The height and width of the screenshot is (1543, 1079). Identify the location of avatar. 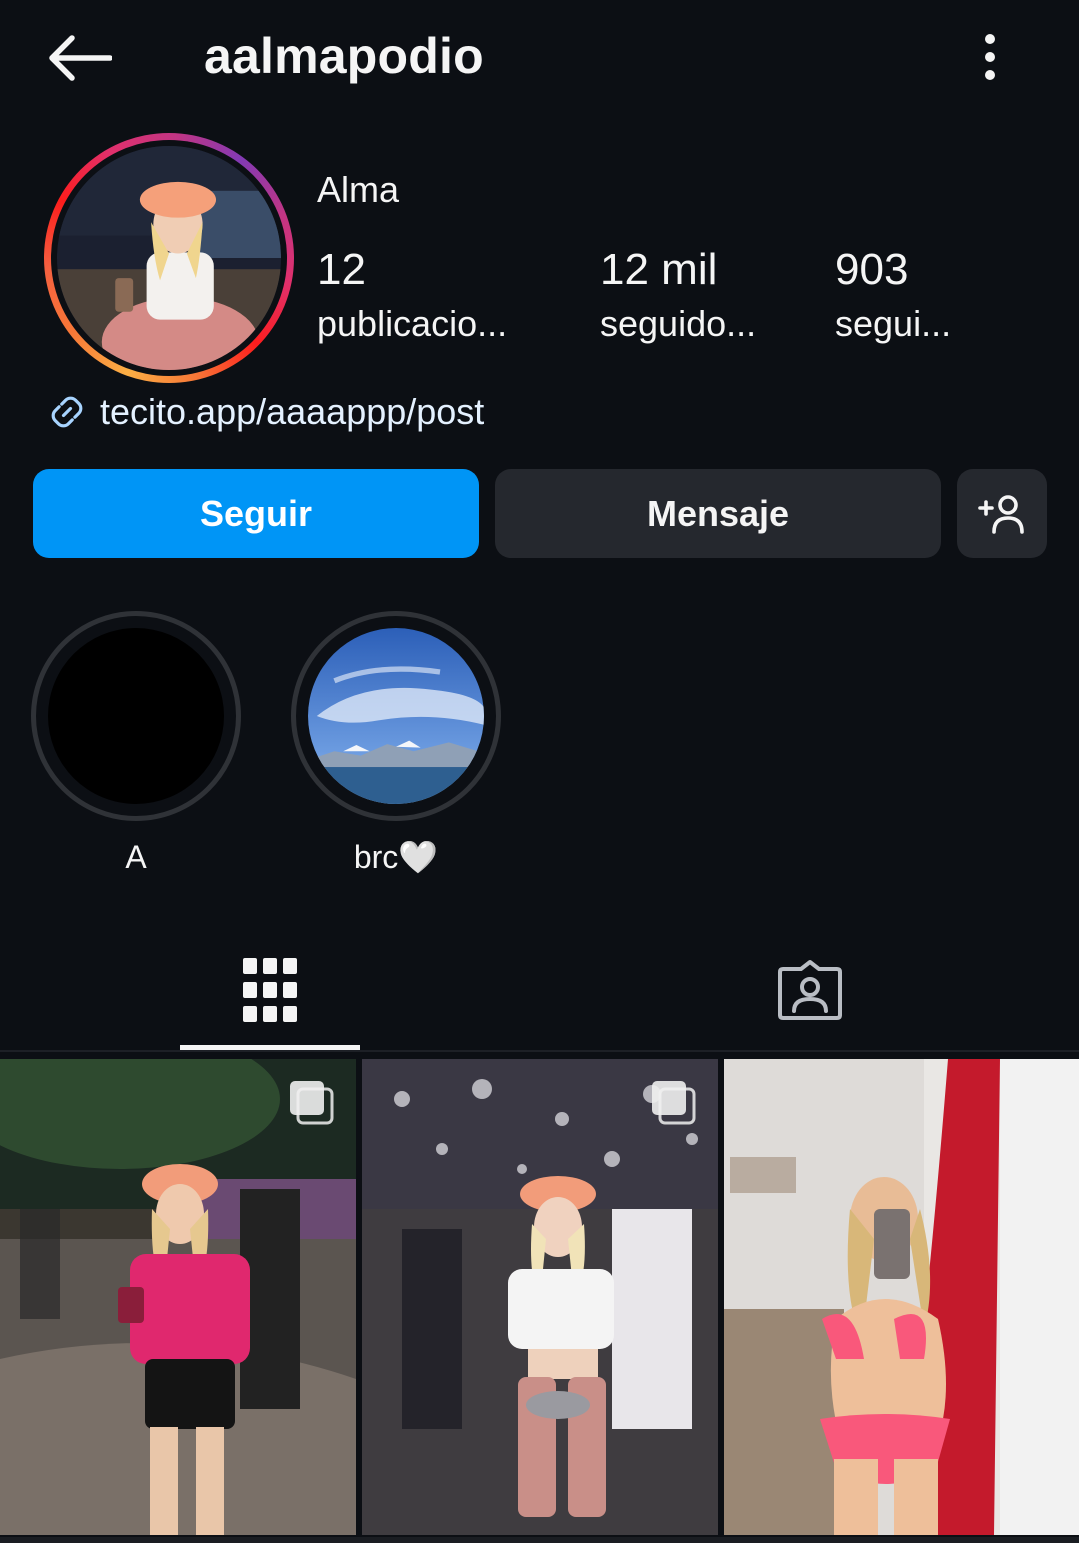
(169, 258).